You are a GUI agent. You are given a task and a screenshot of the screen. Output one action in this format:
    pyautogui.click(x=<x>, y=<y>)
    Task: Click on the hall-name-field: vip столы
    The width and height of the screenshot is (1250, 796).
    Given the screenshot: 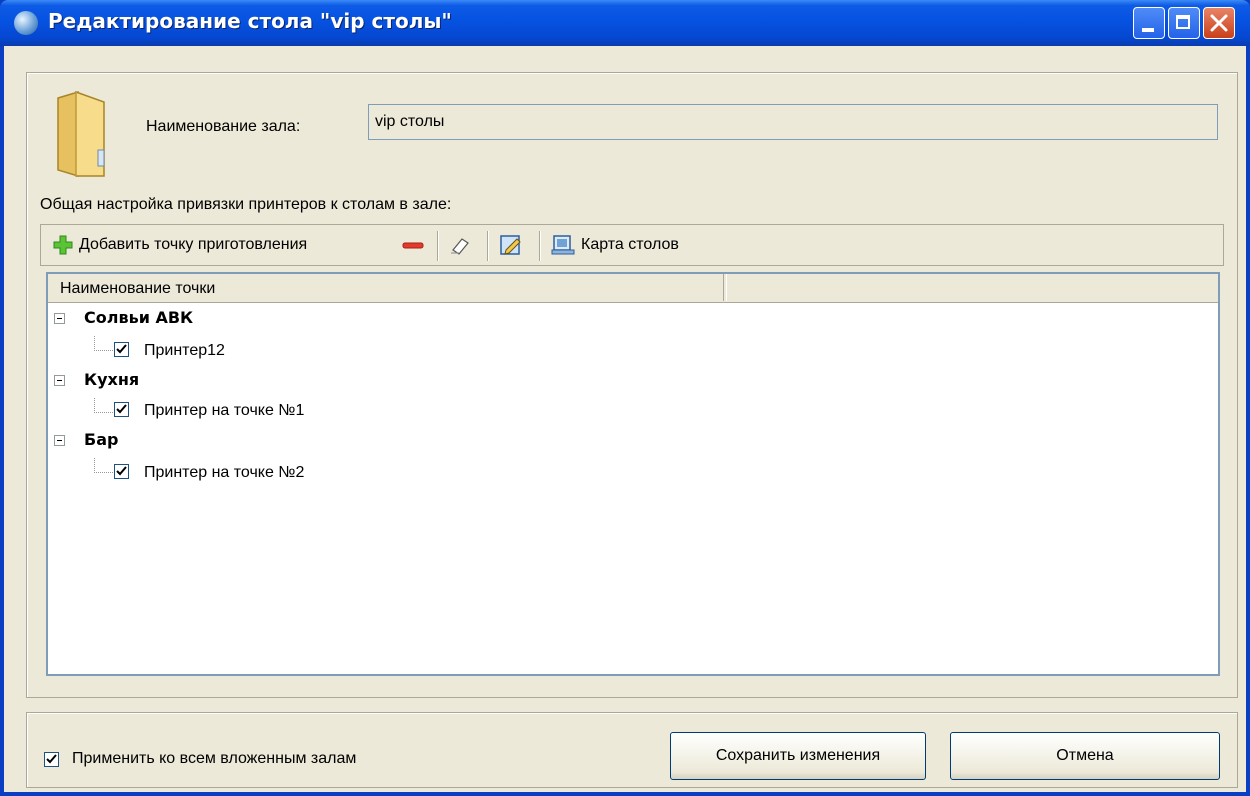 What is the action you would take?
    pyautogui.click(x=793, y=122)
    